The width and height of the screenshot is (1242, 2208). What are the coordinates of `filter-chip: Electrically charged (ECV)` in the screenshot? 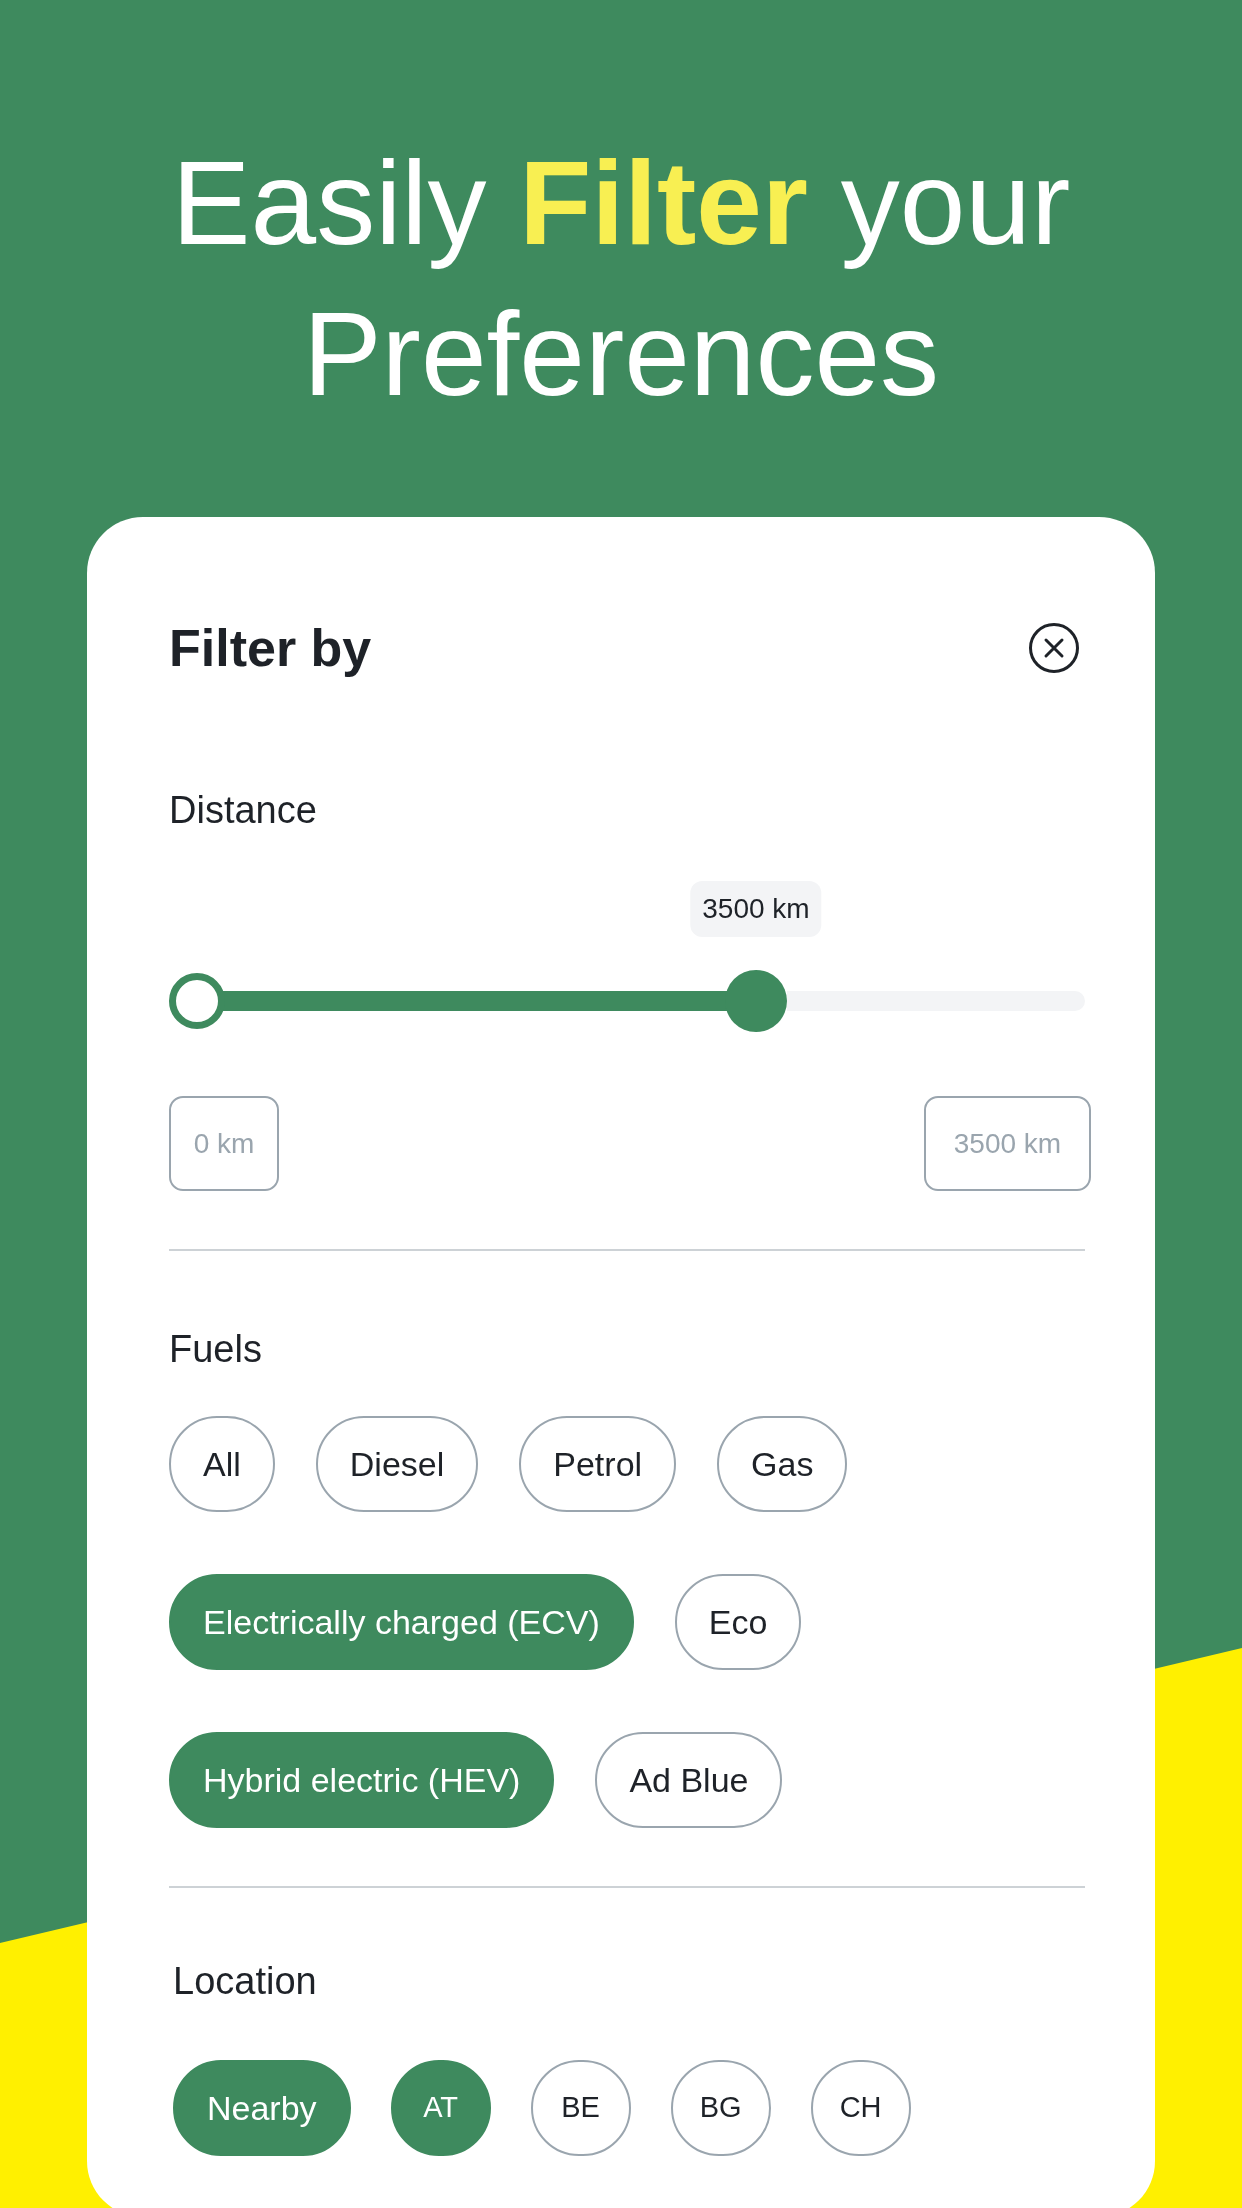 It's located at (401, 1622).